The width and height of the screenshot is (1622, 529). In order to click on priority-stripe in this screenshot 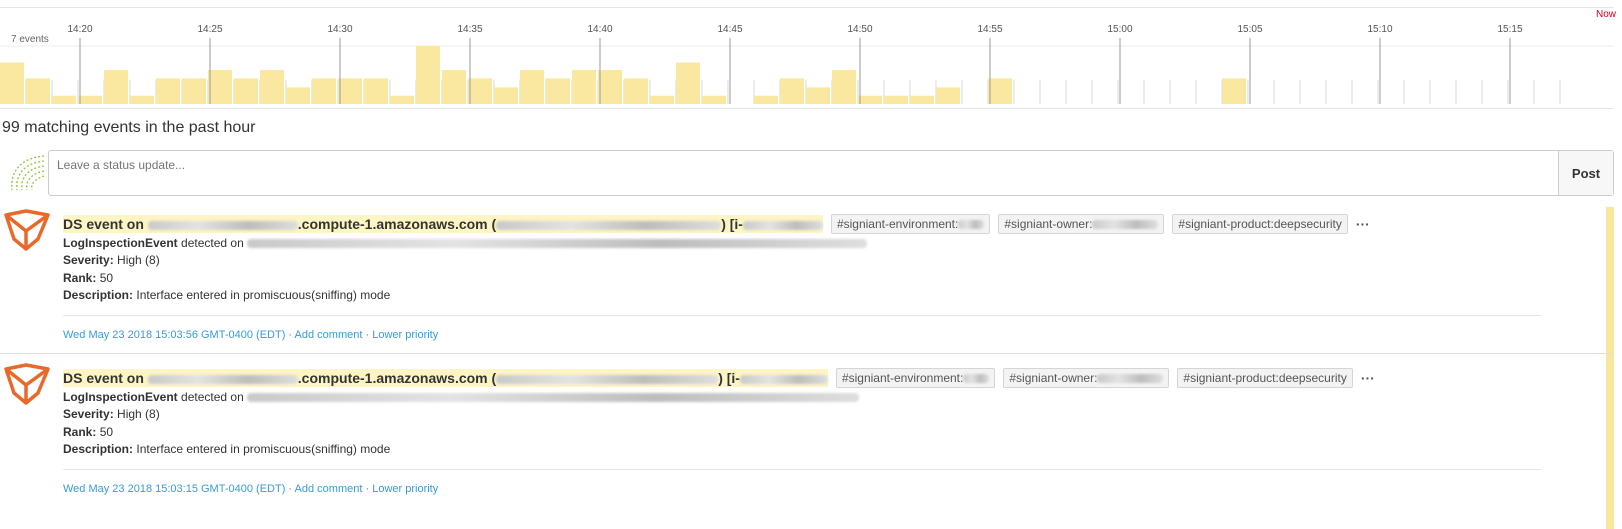, I will do `click(1610, 368)`.